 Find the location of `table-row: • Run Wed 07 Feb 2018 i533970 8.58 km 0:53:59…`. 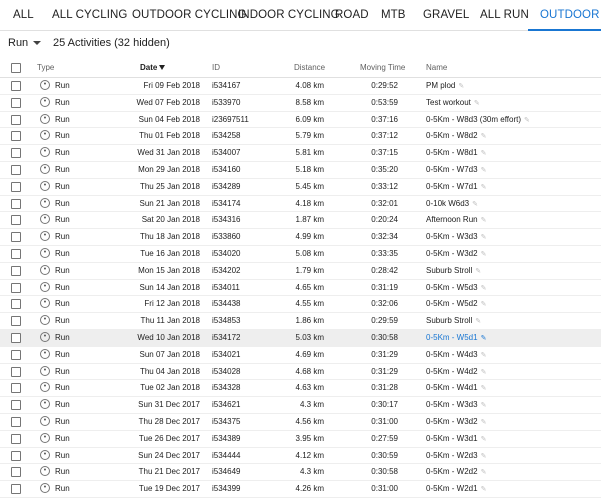

table-row: • Run Wed 07 Feb 2018 i533970 8.58 km 0:53:59… is located at coordinates (300, 103).